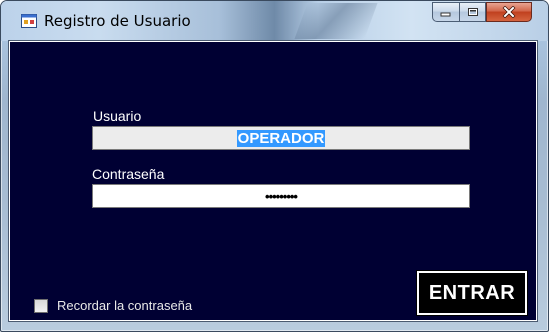  What do you see at coordinates (124, 305) in the screenshot?
I see `remember-password-label: Recordar la contraseña` at bounding box center [124, 305].